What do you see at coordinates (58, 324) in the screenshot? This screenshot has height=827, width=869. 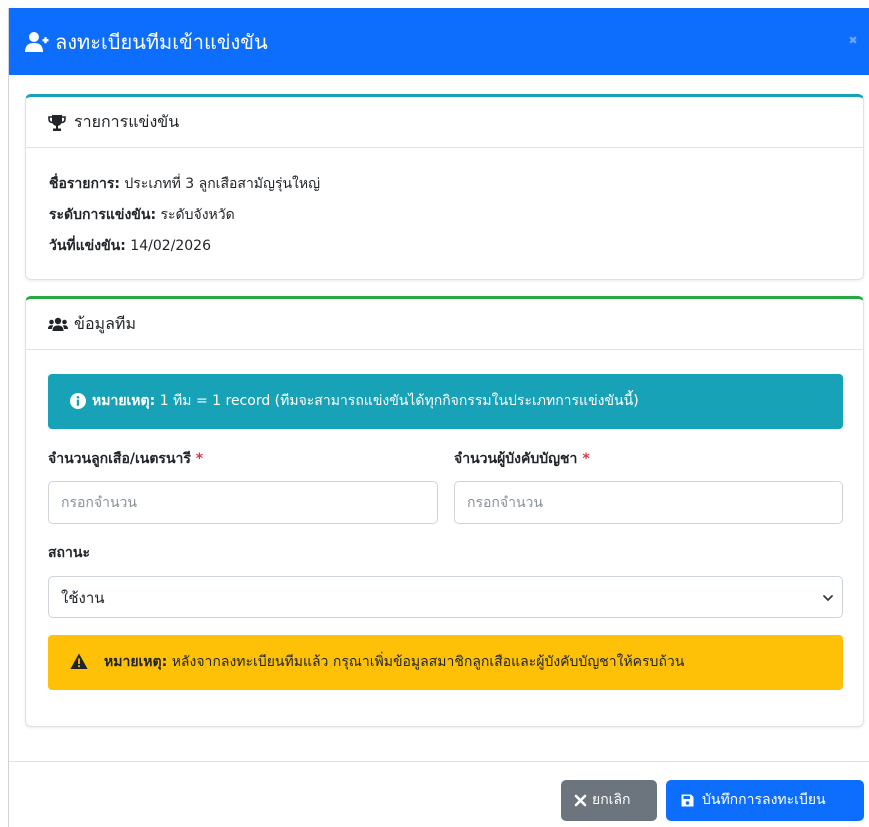 I see `users-icon` at bounding box center [58, 324].